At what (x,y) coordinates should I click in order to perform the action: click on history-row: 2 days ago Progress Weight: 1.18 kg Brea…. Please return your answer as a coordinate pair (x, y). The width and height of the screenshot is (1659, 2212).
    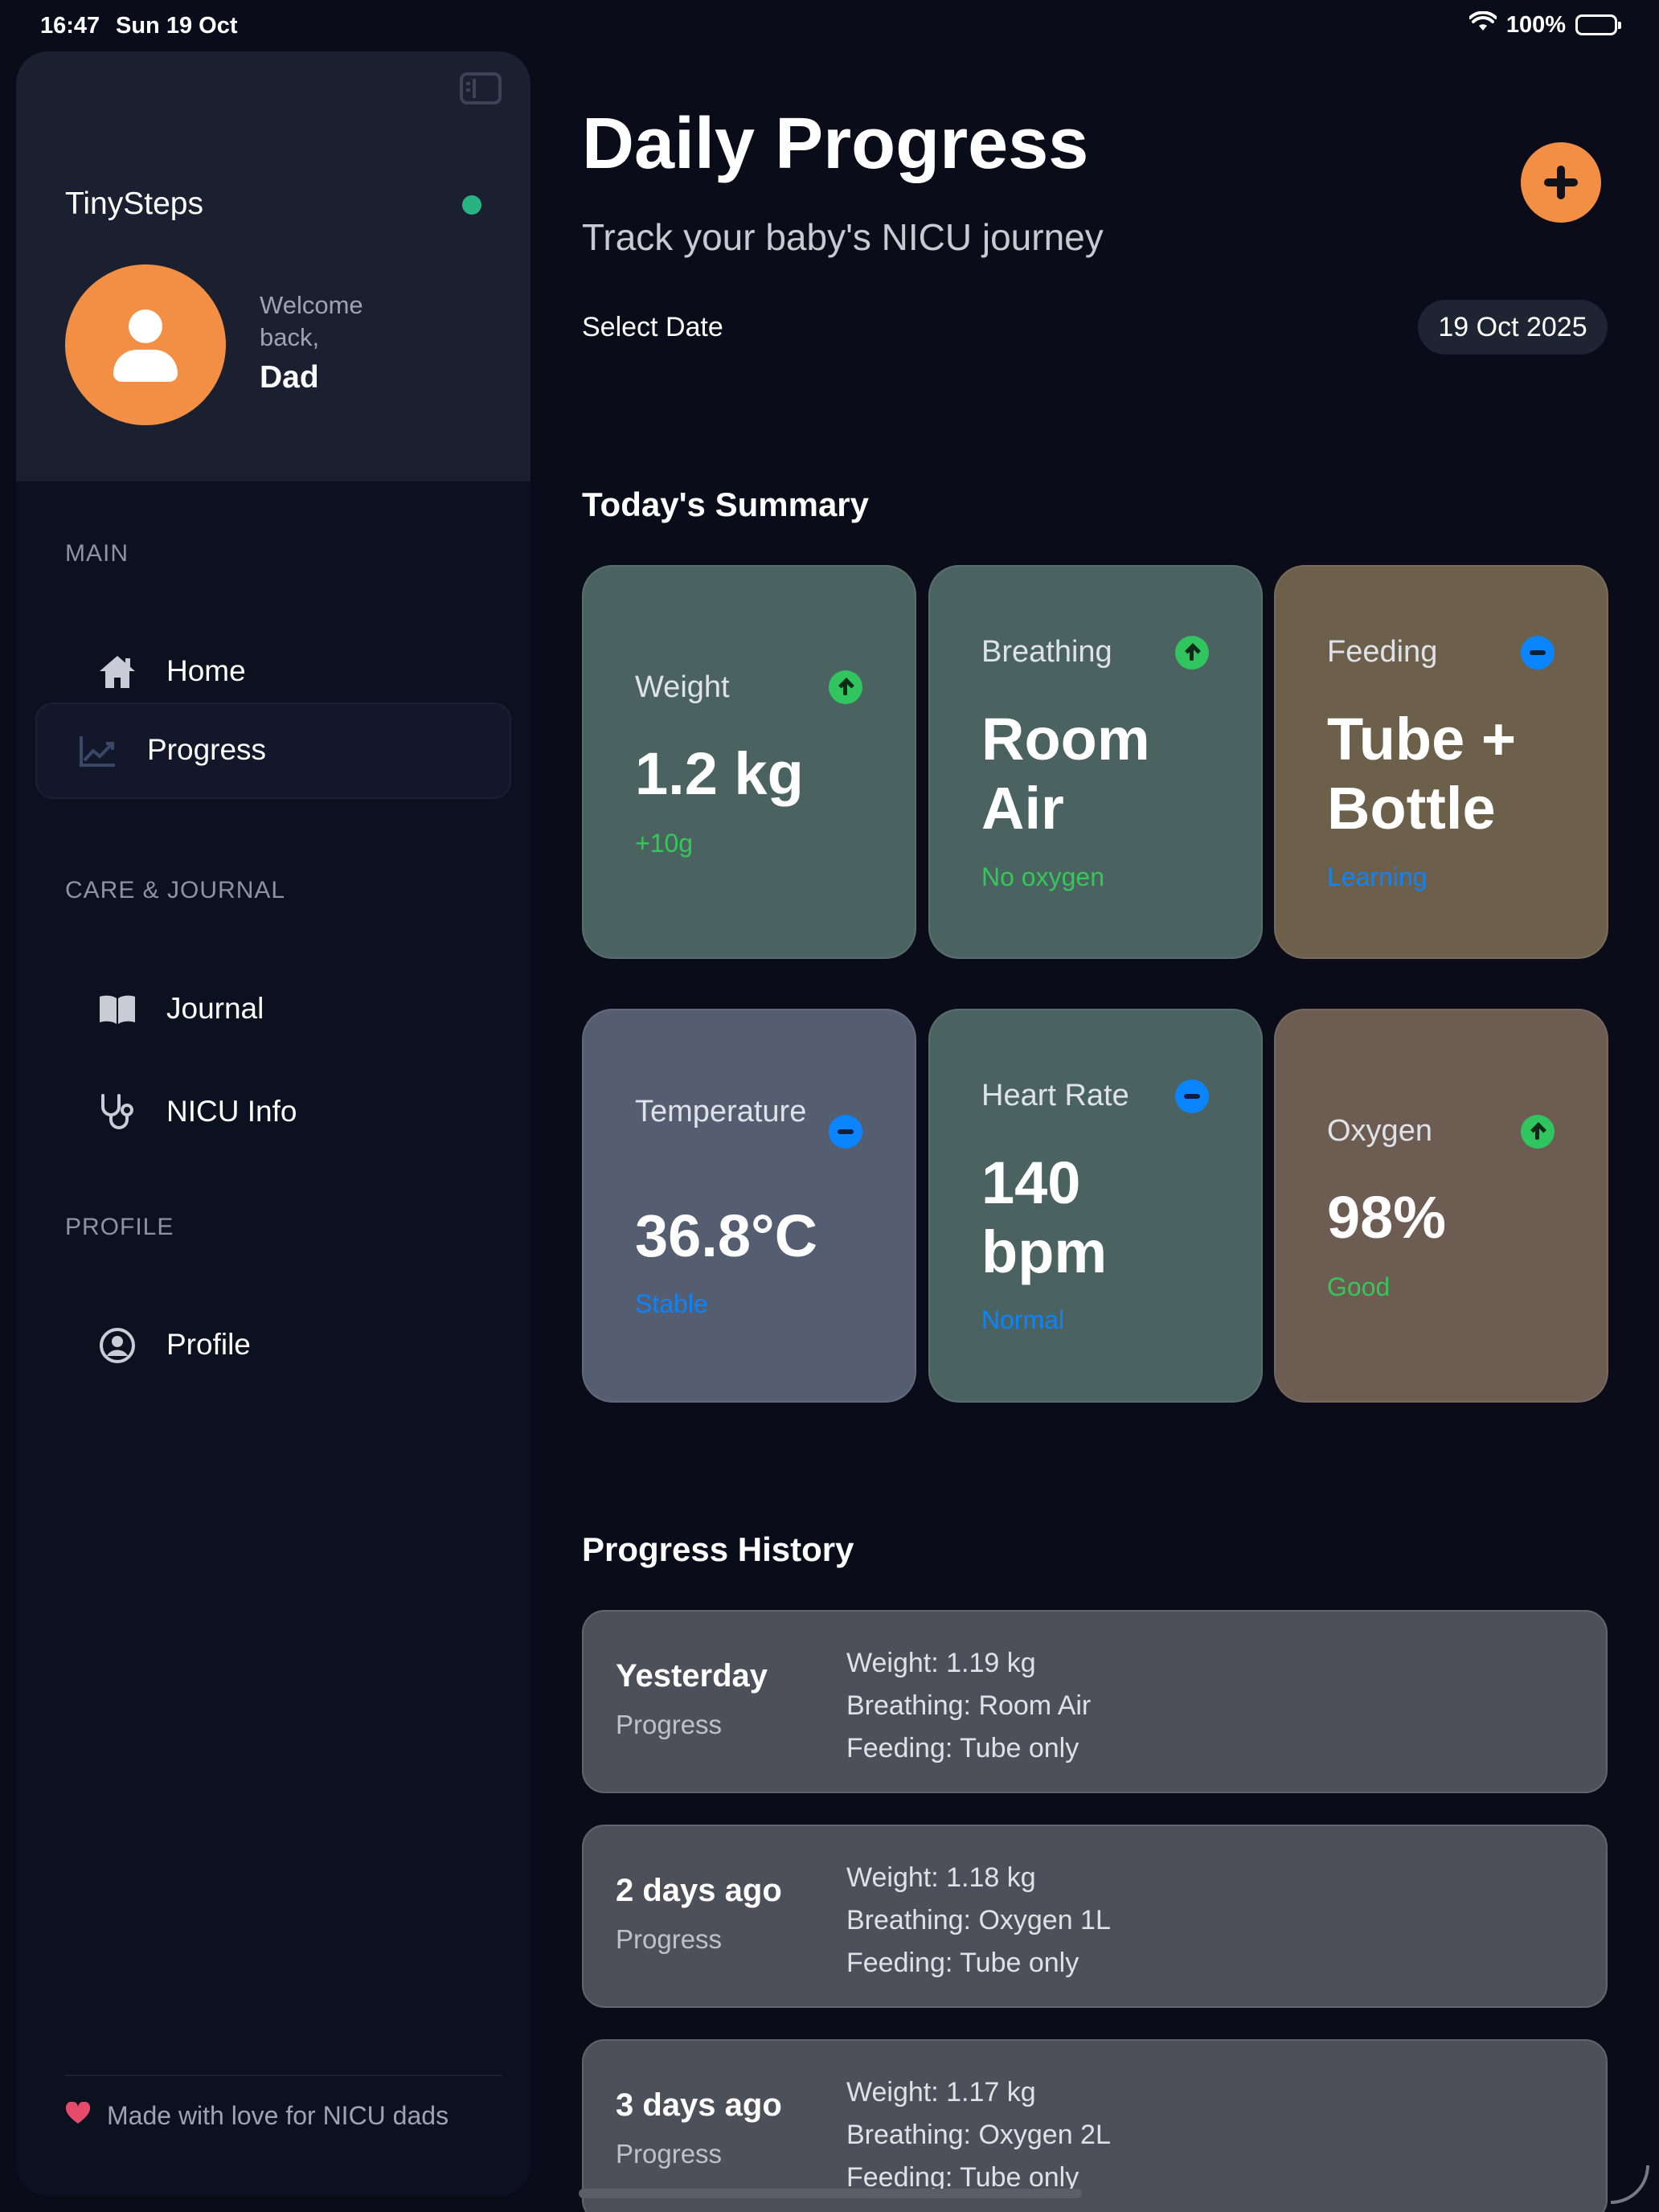
    Looking at the image, I should click on (1095, 1917).